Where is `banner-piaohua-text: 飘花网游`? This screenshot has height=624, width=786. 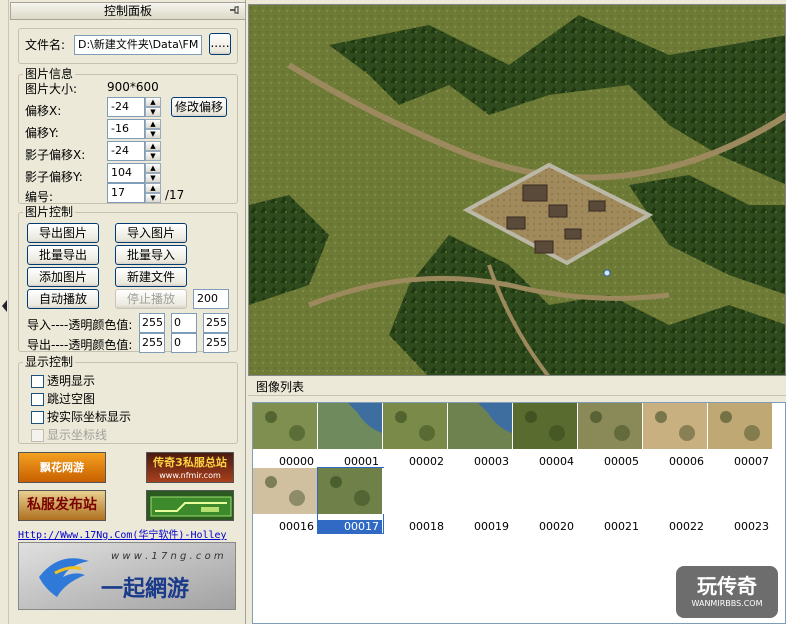
banner-piaohua-text: 飘花网游 is located at coordinates (62, 467).